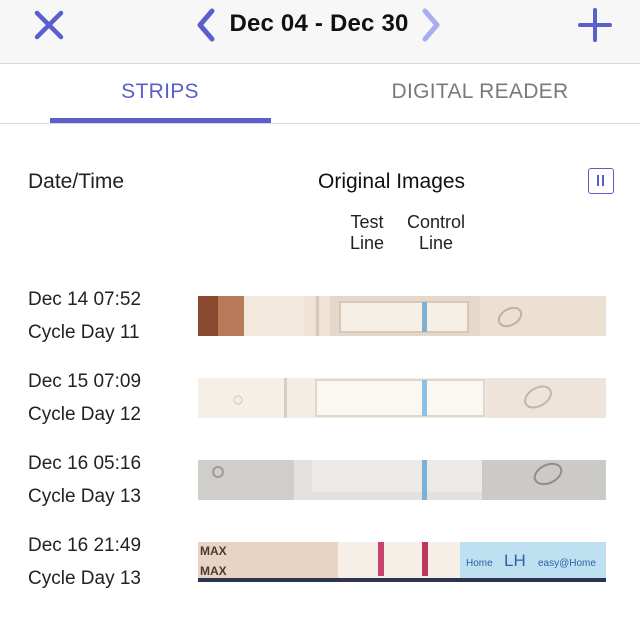 Image resolution: width=640 pixels, height=637 pixels. Describe the element at coordinates (160, 93) in the screenshot. I see `tab-strips: STRIPS` at that location.